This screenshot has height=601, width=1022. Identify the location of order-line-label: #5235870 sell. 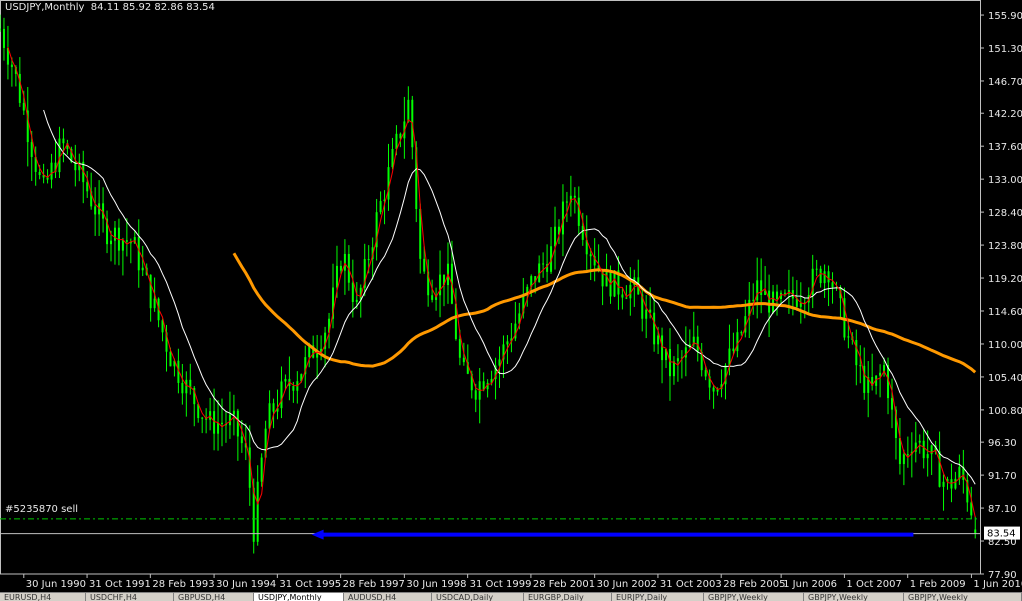
(42, 509).